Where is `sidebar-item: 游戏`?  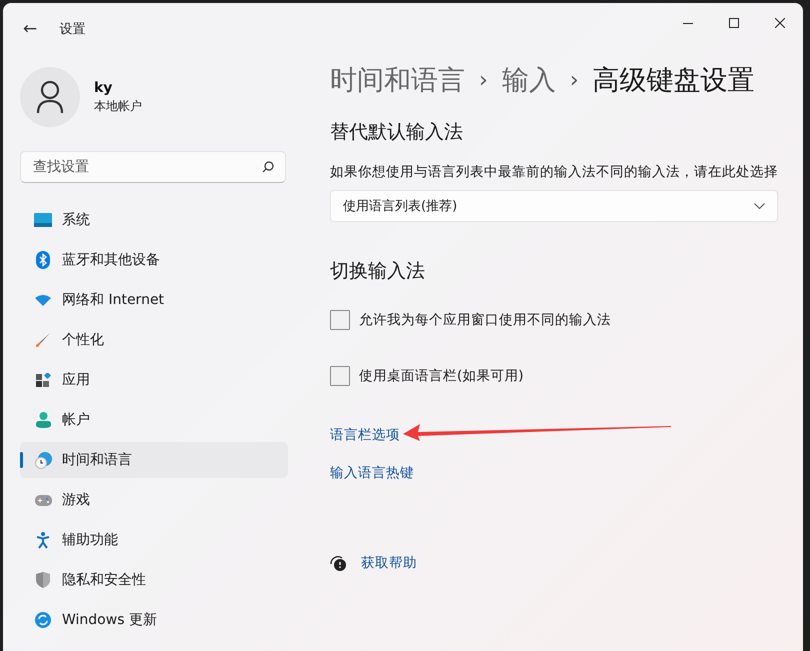 sidebar-item: 游戏 is located at coordinates (154, 500).